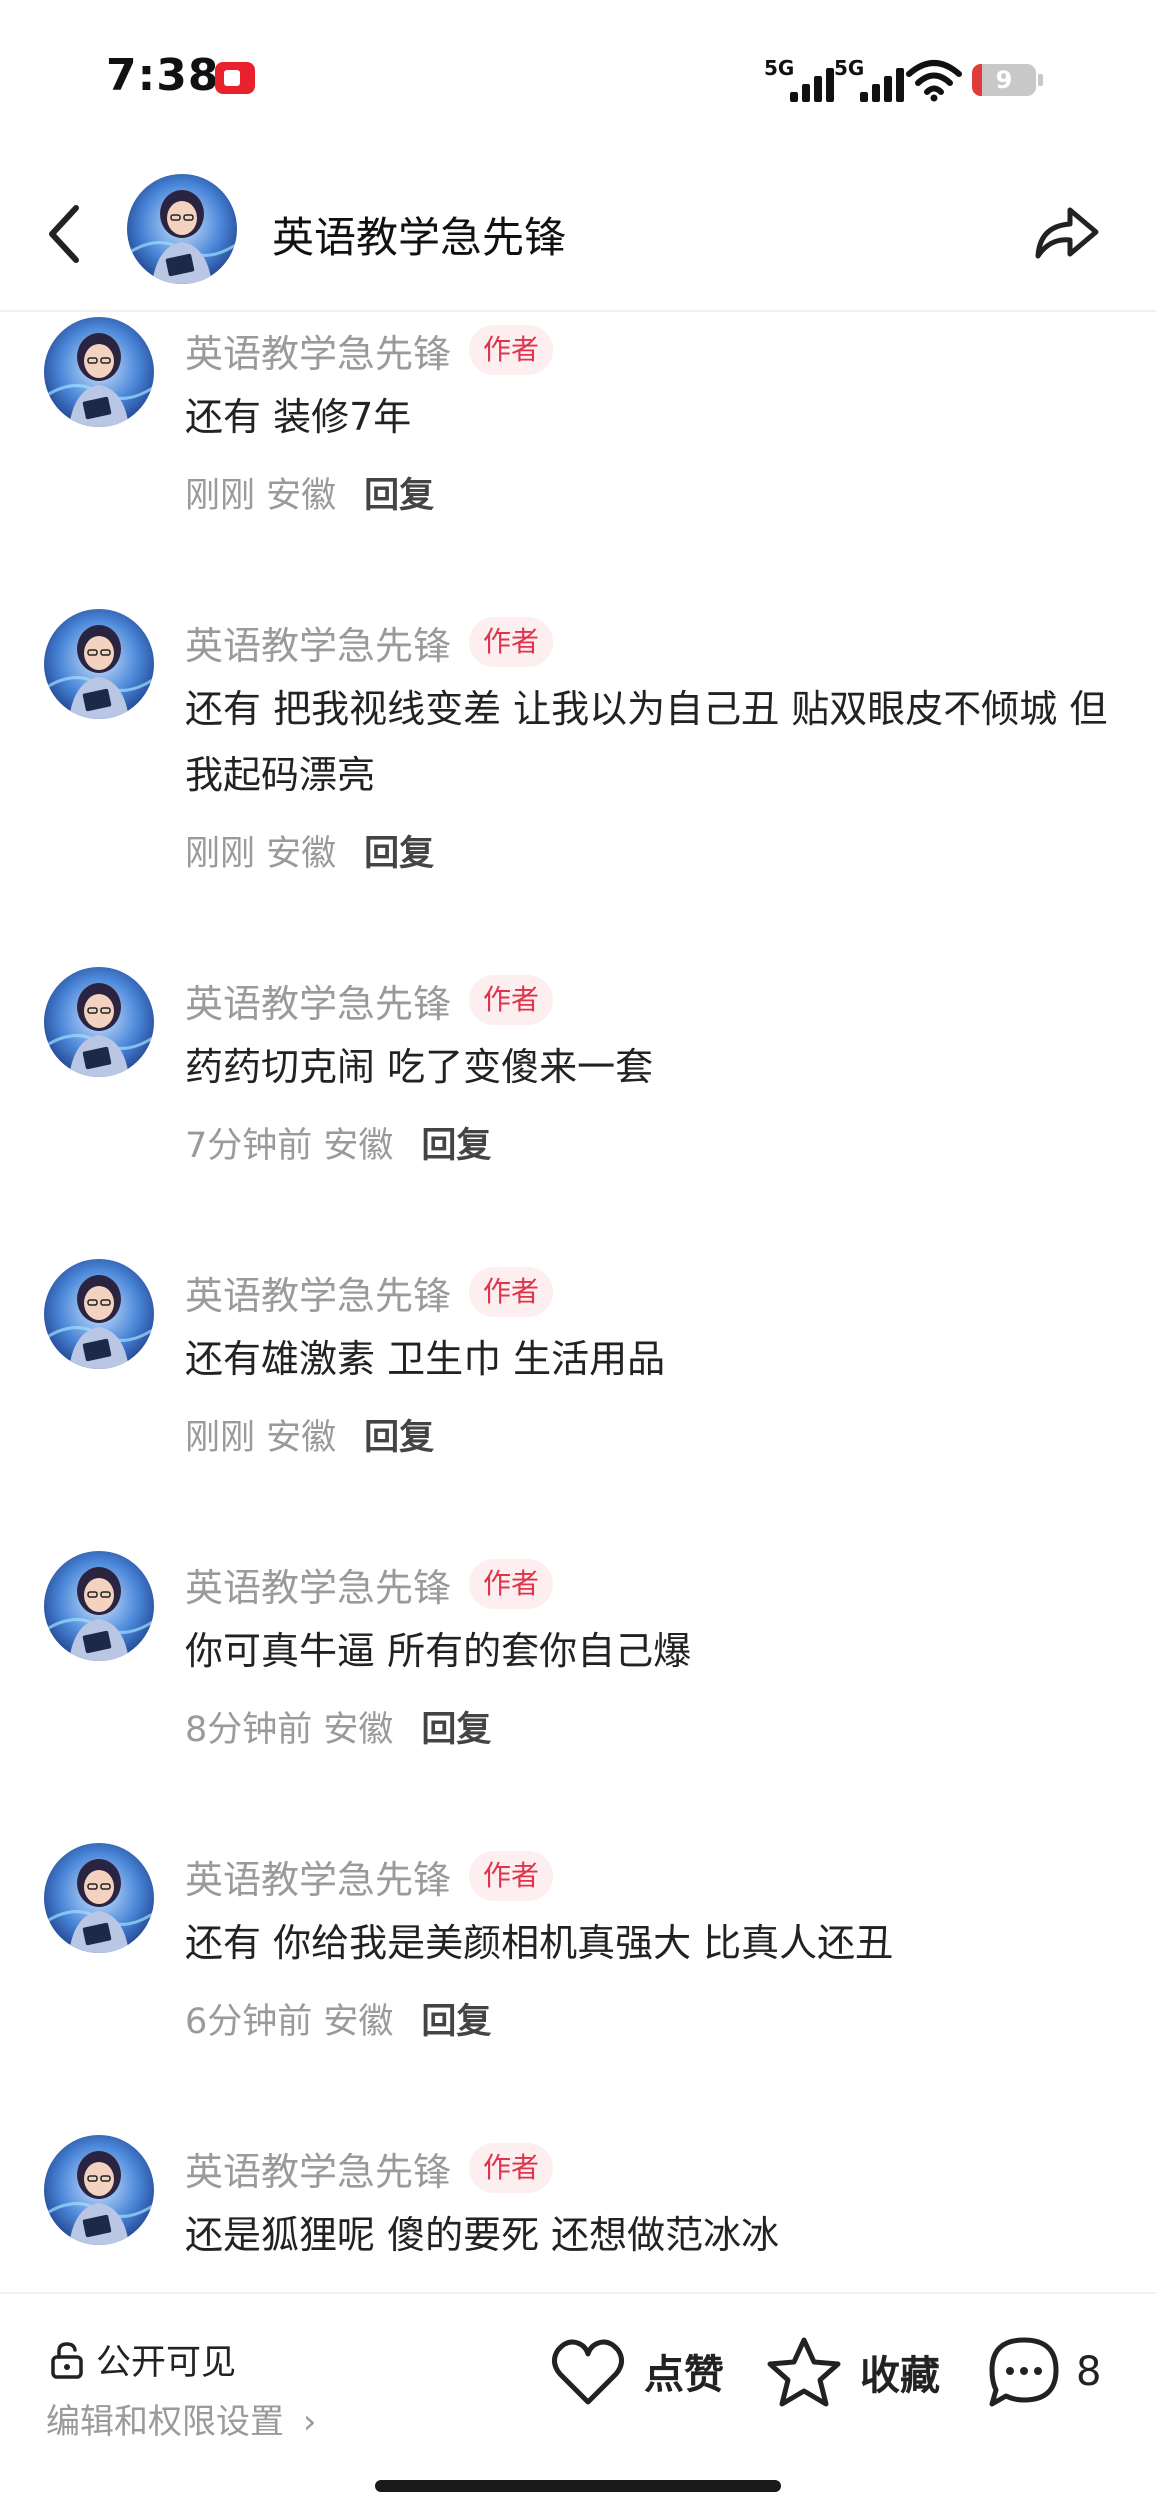  What do you see at coordinates (934, 81) in the screenshot?
I see `wifi-icon` at bounding box center [934, 81].